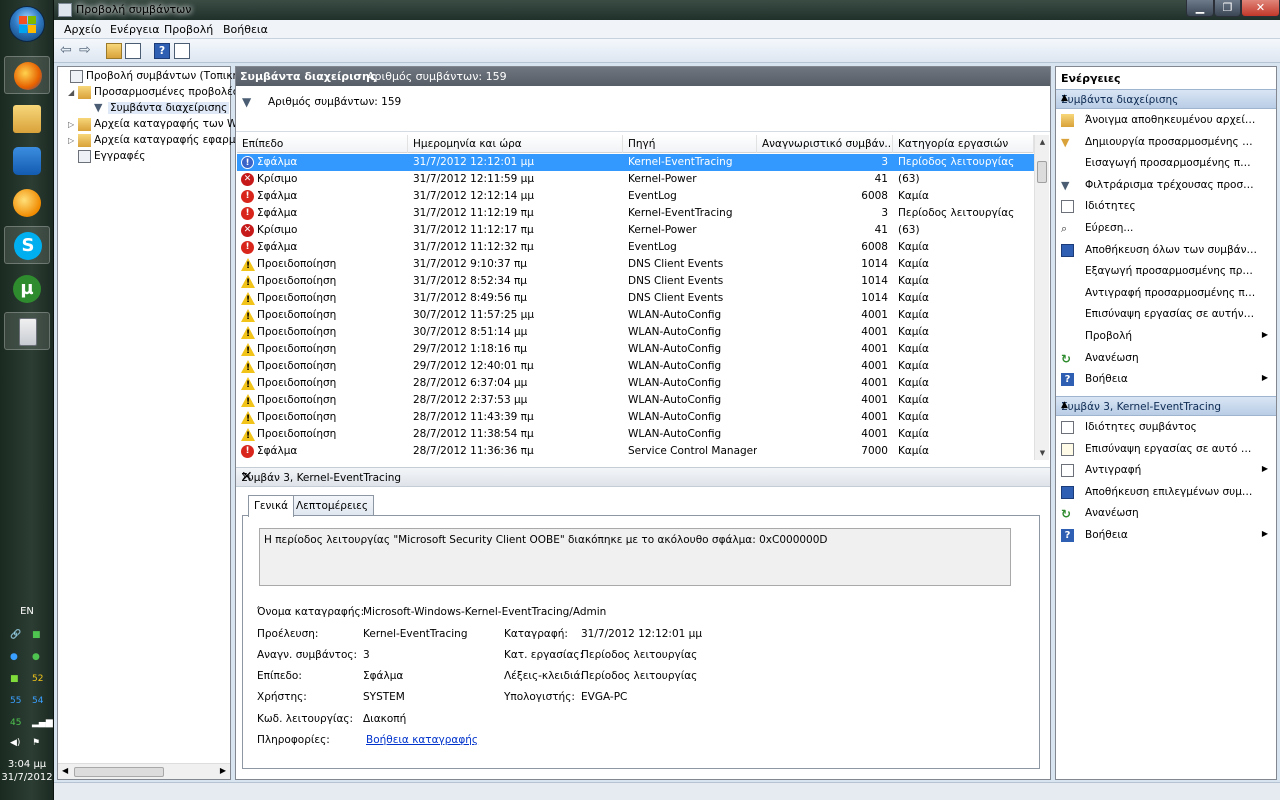  I want to click on scroll-up-icon: ▲, so click(1042, 142).